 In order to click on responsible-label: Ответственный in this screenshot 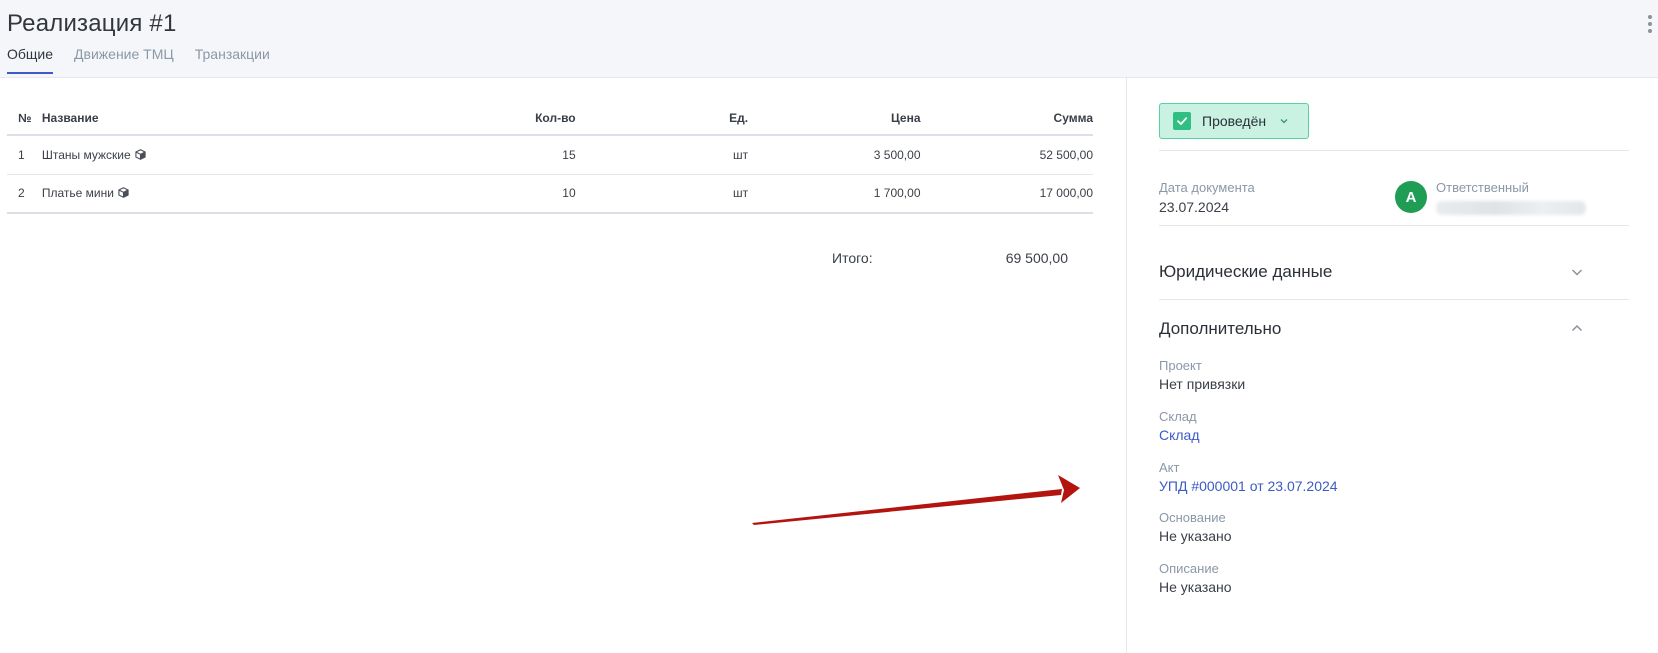, I will do `click(1482, 187)`.